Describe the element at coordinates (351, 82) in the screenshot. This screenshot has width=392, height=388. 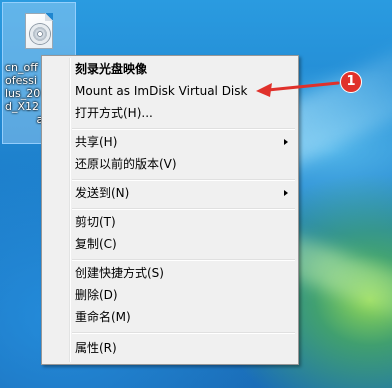
I see `annotation-step-badge: 1` at that location.